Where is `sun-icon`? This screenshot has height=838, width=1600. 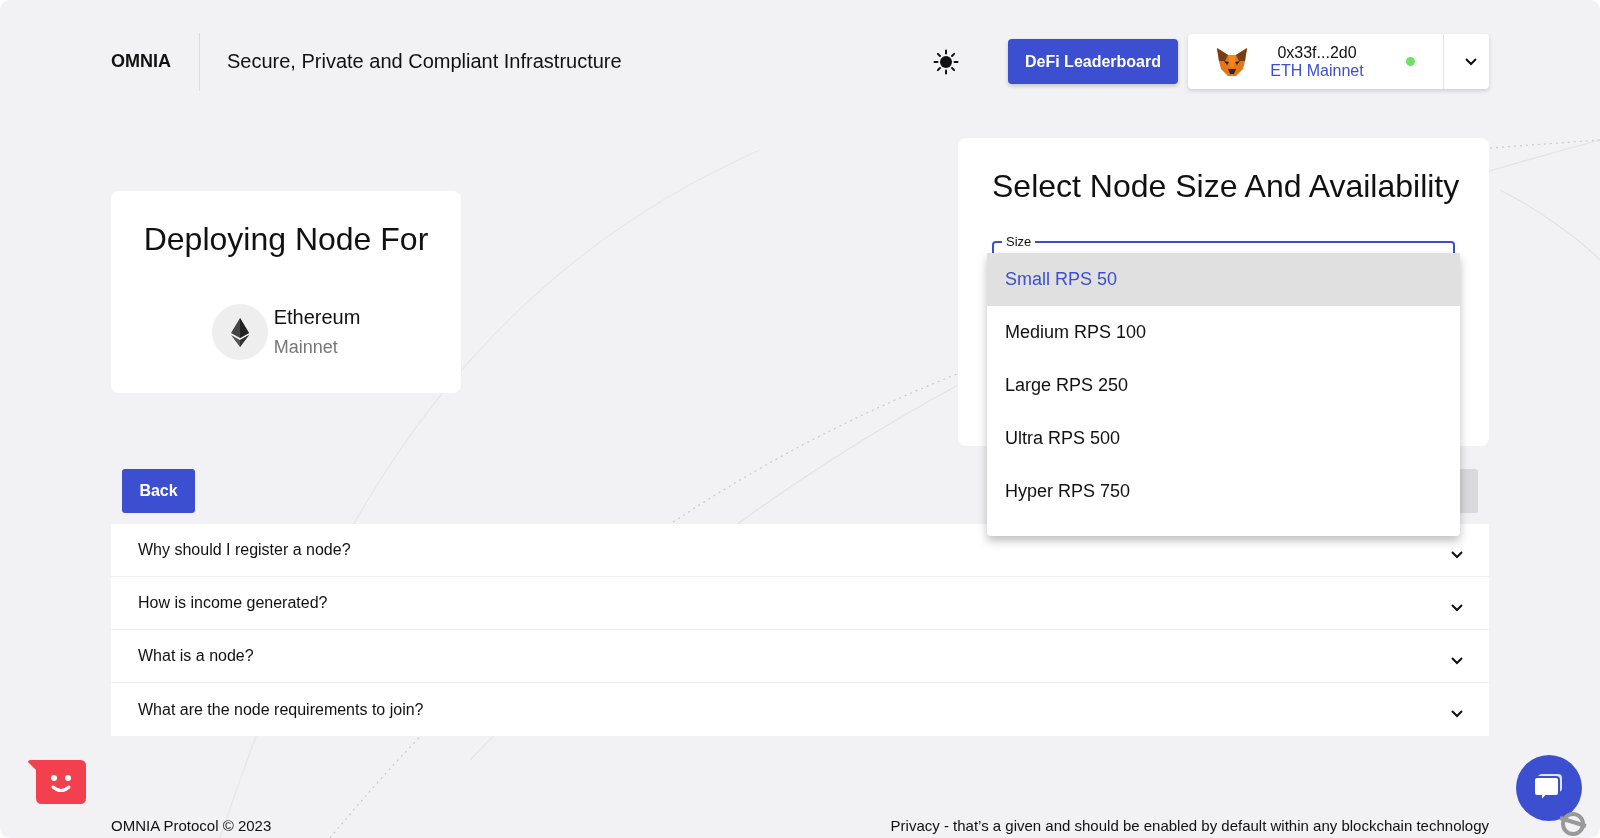
sun-icon is located at coordinates (946, 61).